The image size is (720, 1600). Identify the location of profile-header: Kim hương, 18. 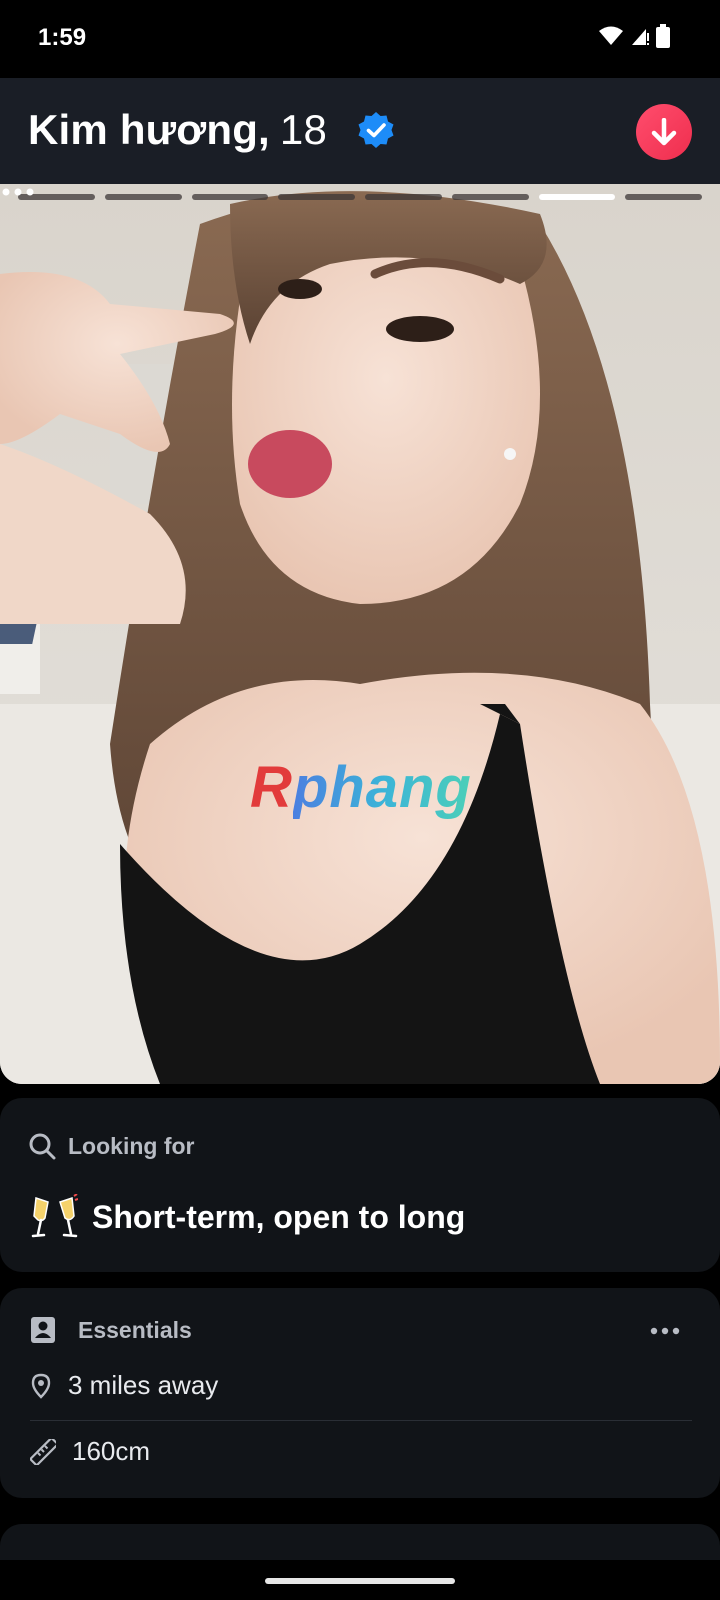
(360, 131).